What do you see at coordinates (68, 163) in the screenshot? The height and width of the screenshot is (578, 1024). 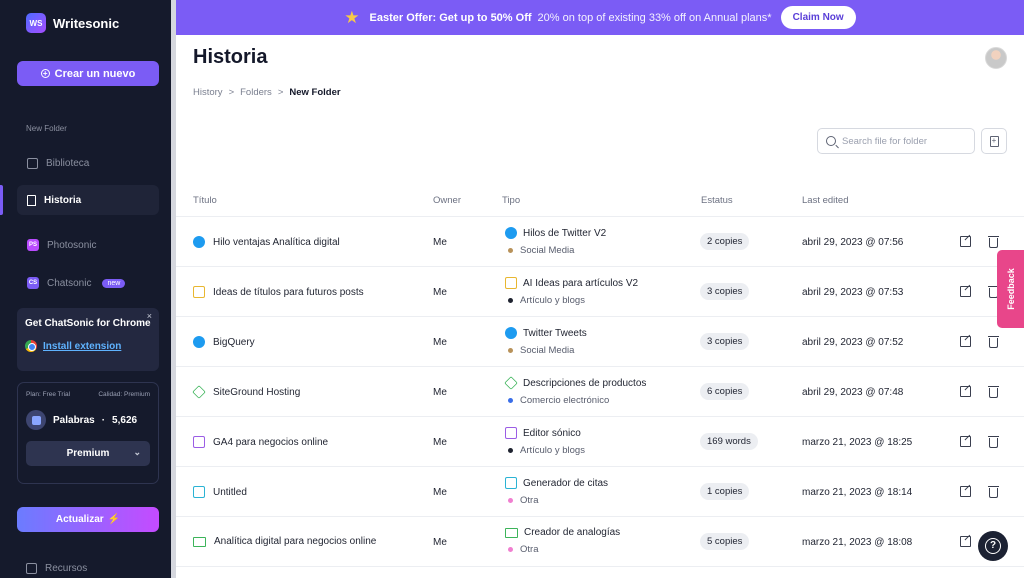 I see `sidebar-item-label: Biblioteca` at bounding box center [68, 163].